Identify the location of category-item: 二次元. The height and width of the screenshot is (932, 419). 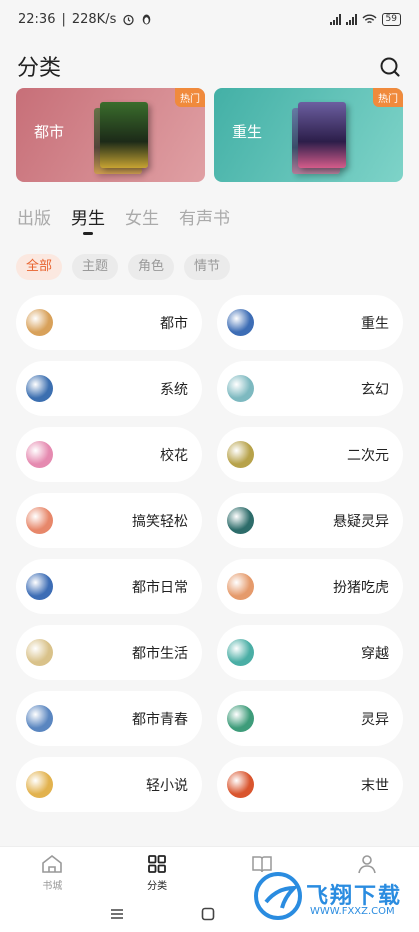
(310, 454).